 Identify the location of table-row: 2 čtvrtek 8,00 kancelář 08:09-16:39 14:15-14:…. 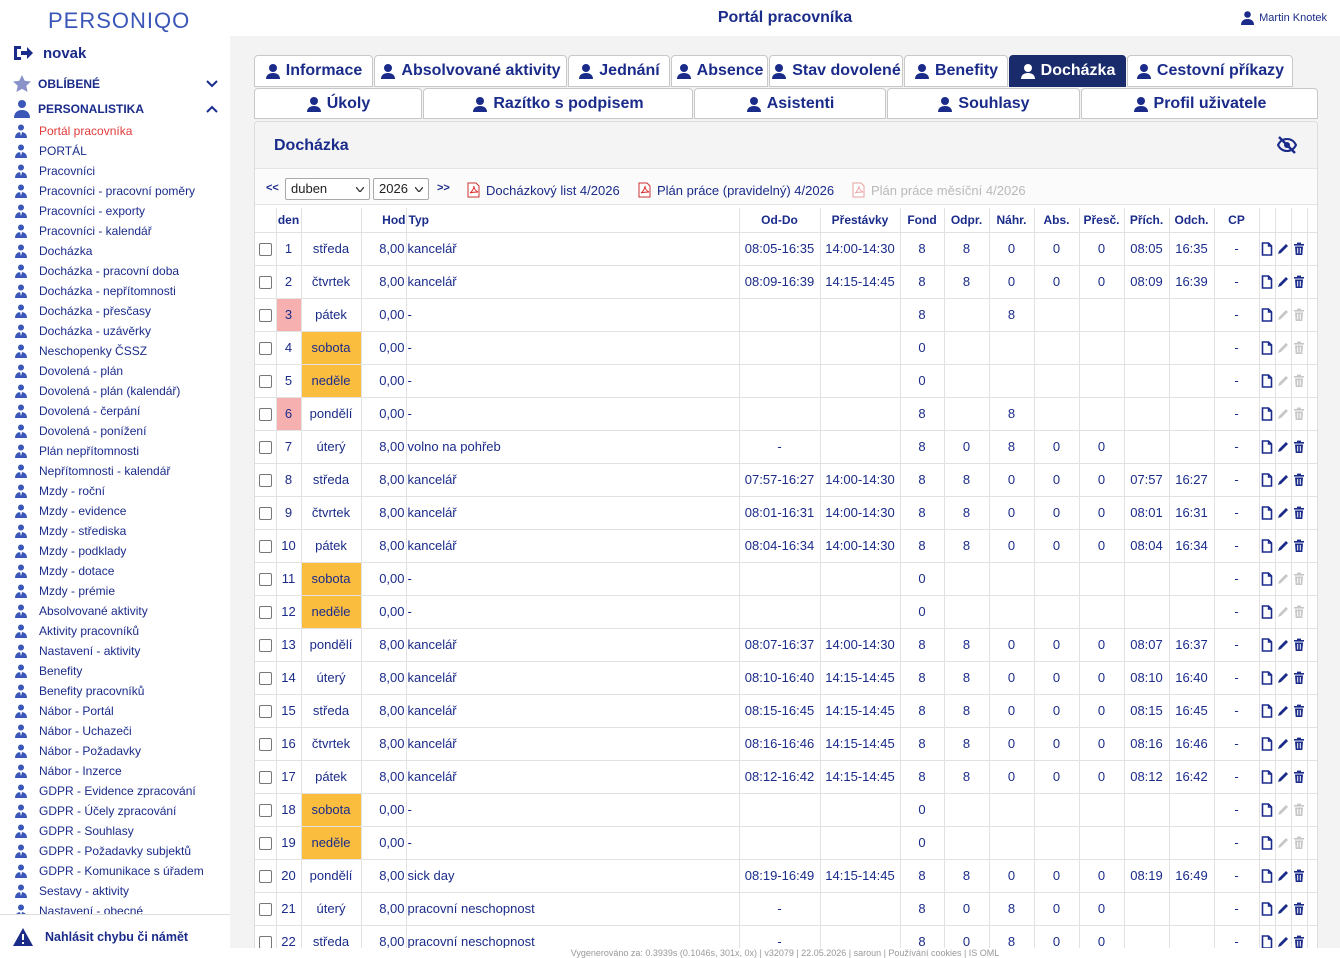
(786, 282).